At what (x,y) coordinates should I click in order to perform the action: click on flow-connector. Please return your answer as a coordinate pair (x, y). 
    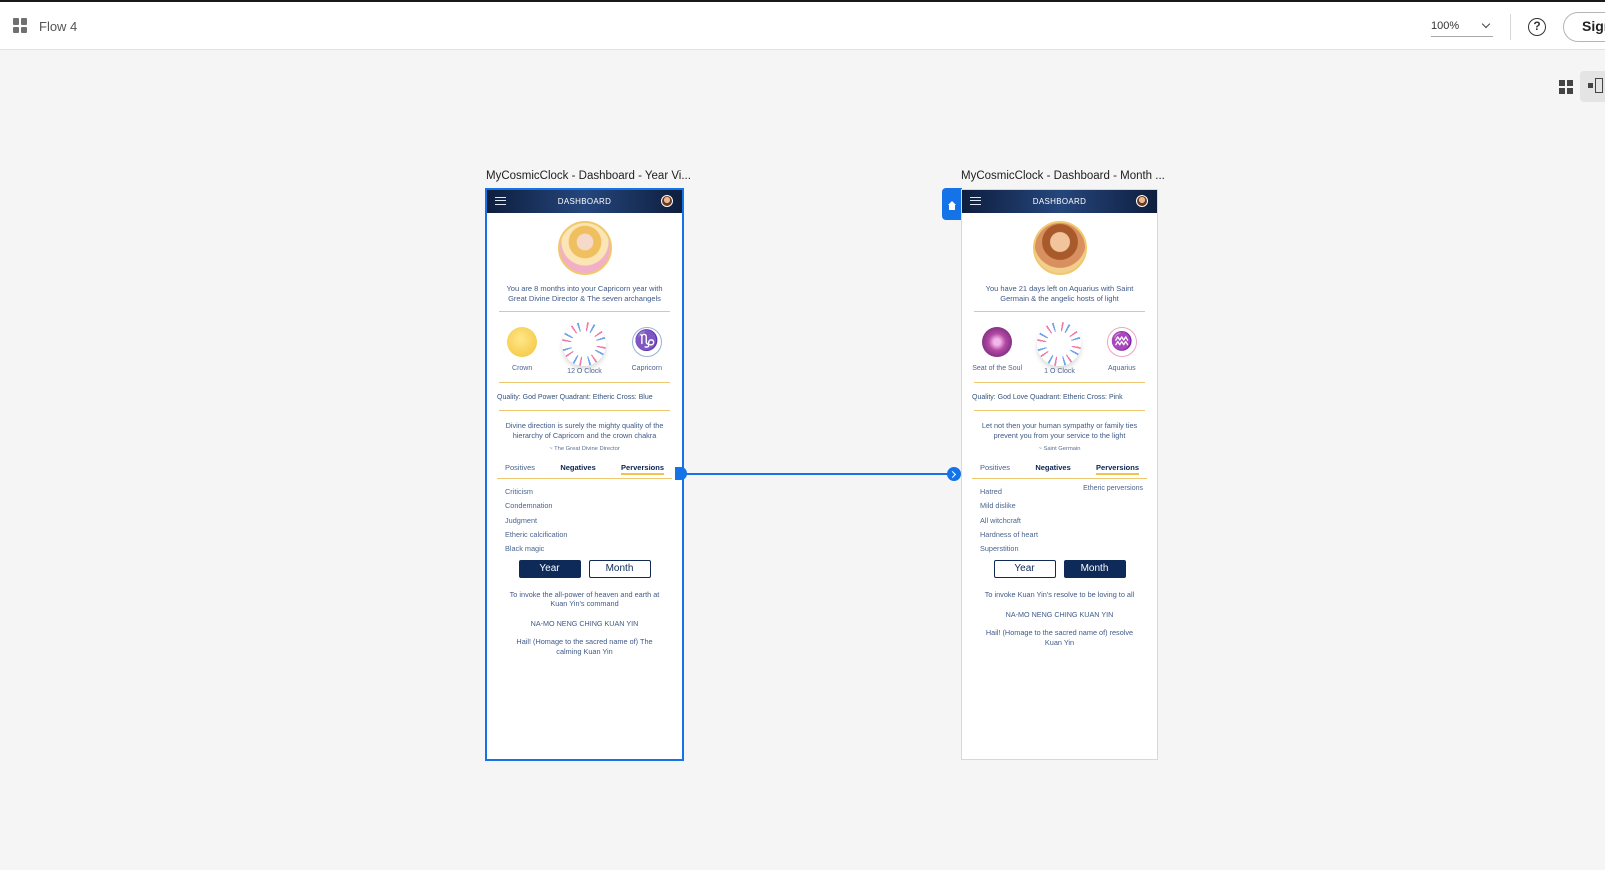
    Looking at the image, I should click on (820, 474).